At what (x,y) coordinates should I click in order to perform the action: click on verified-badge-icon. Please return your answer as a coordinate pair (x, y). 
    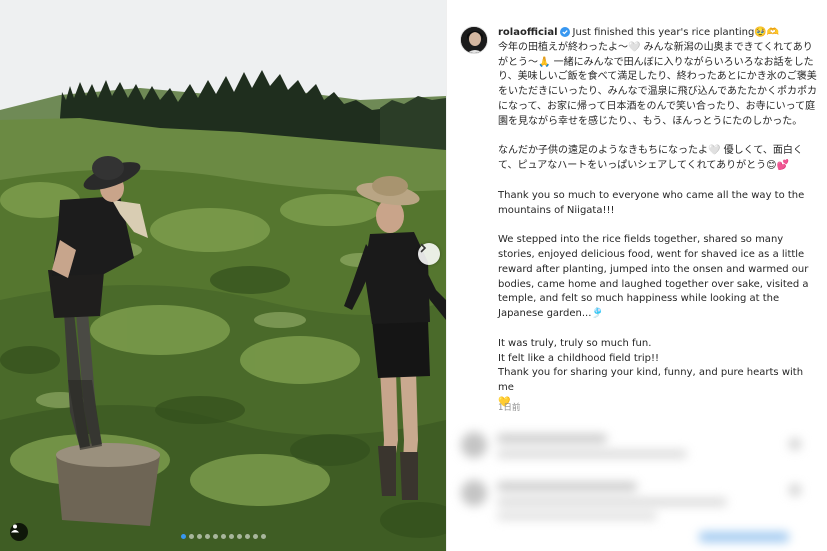
    Looking at the image, I should click on (564, 32).